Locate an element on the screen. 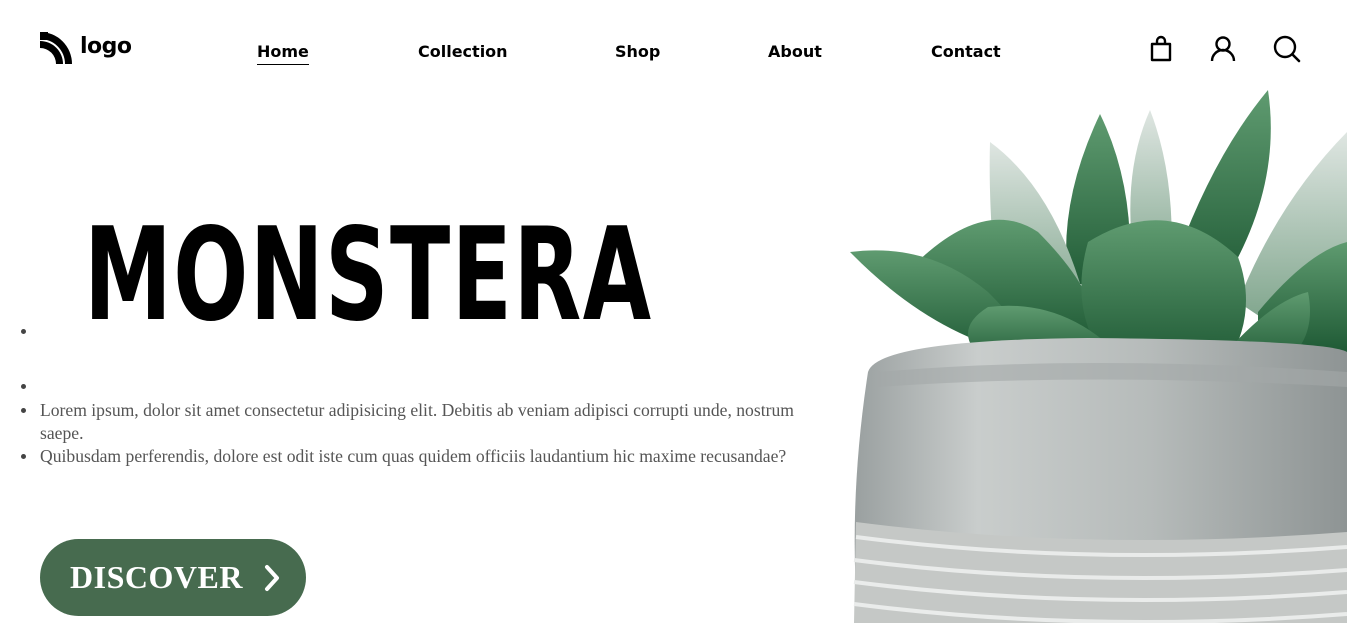  brand-name: logo is located at coordinates (106, 46).